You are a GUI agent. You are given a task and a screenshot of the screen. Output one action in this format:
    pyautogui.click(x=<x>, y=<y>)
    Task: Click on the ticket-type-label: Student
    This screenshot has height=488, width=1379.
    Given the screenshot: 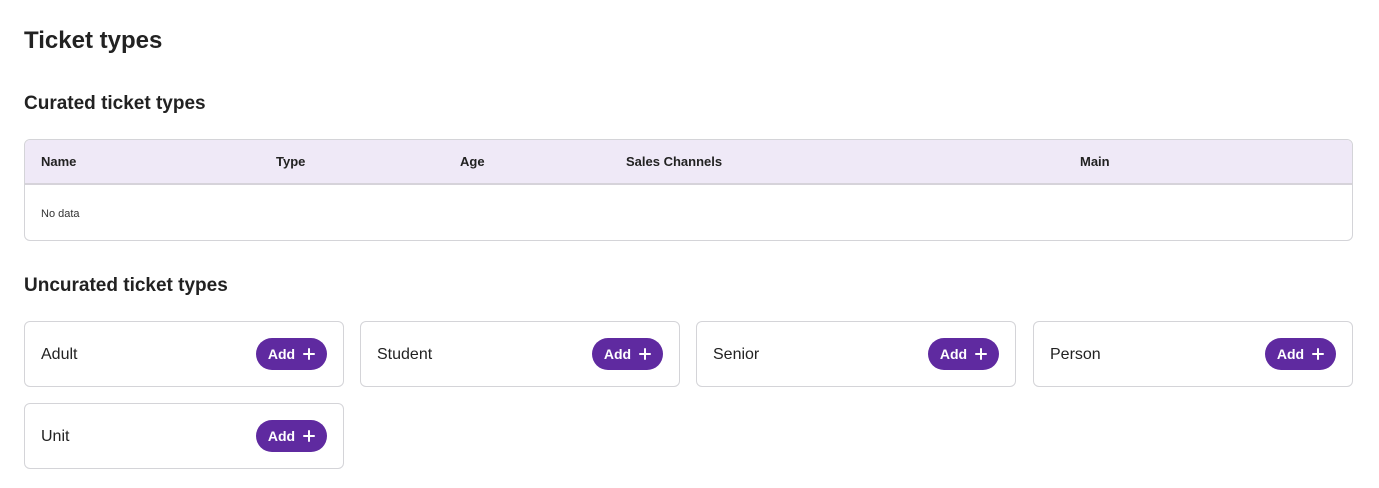 What is the action you would take?
    pyautogui.click(x=405, y=354)
    